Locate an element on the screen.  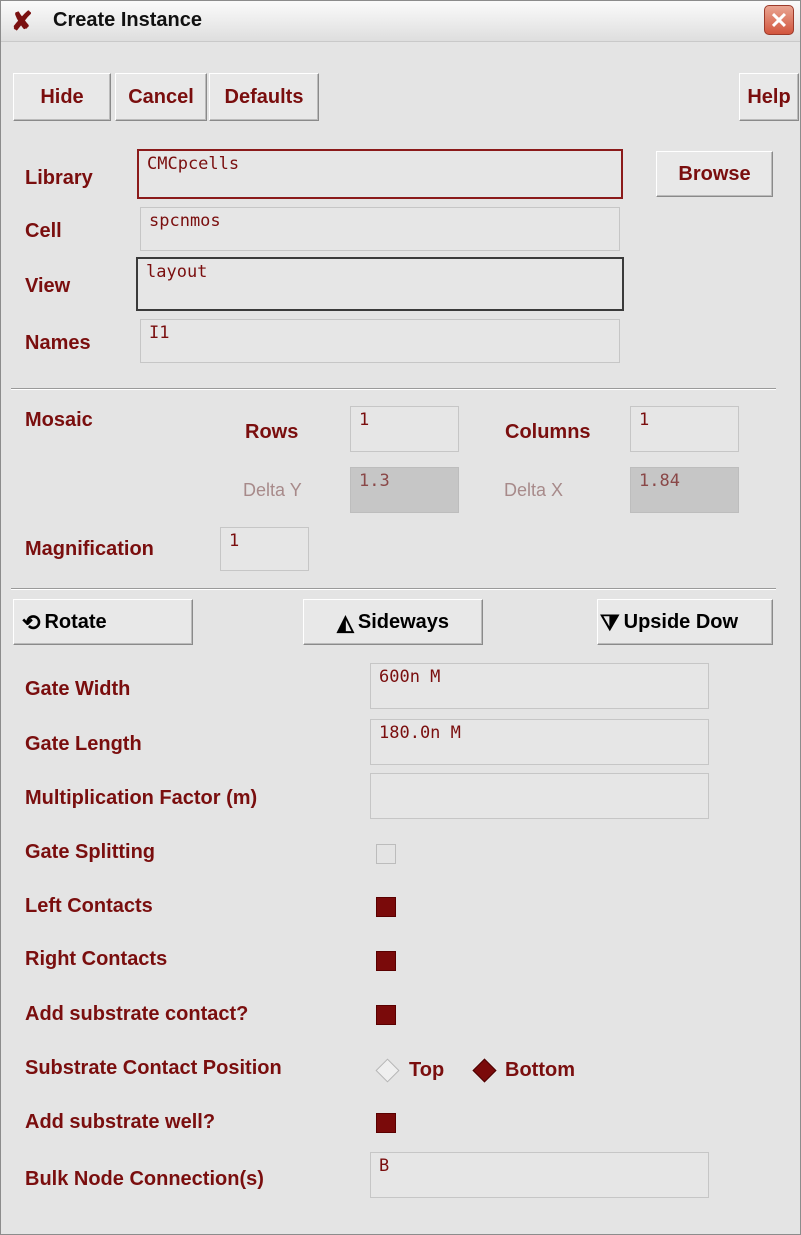
right-contacts-checkbox is located at coordinates (386, 961).